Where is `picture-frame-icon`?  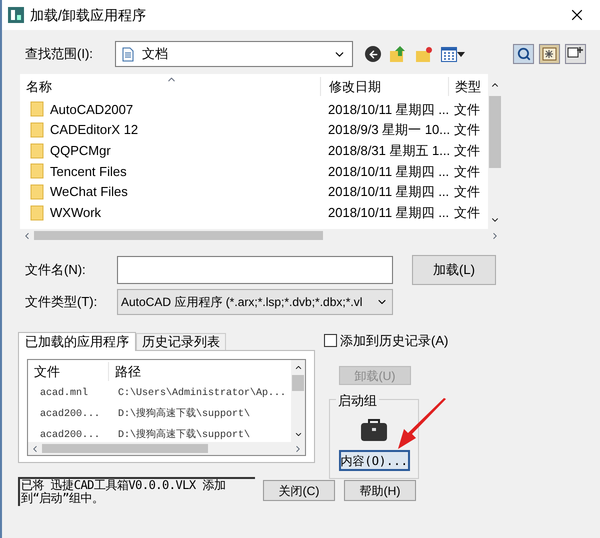 picture-frame-icon is located at coordinates (549, 54).